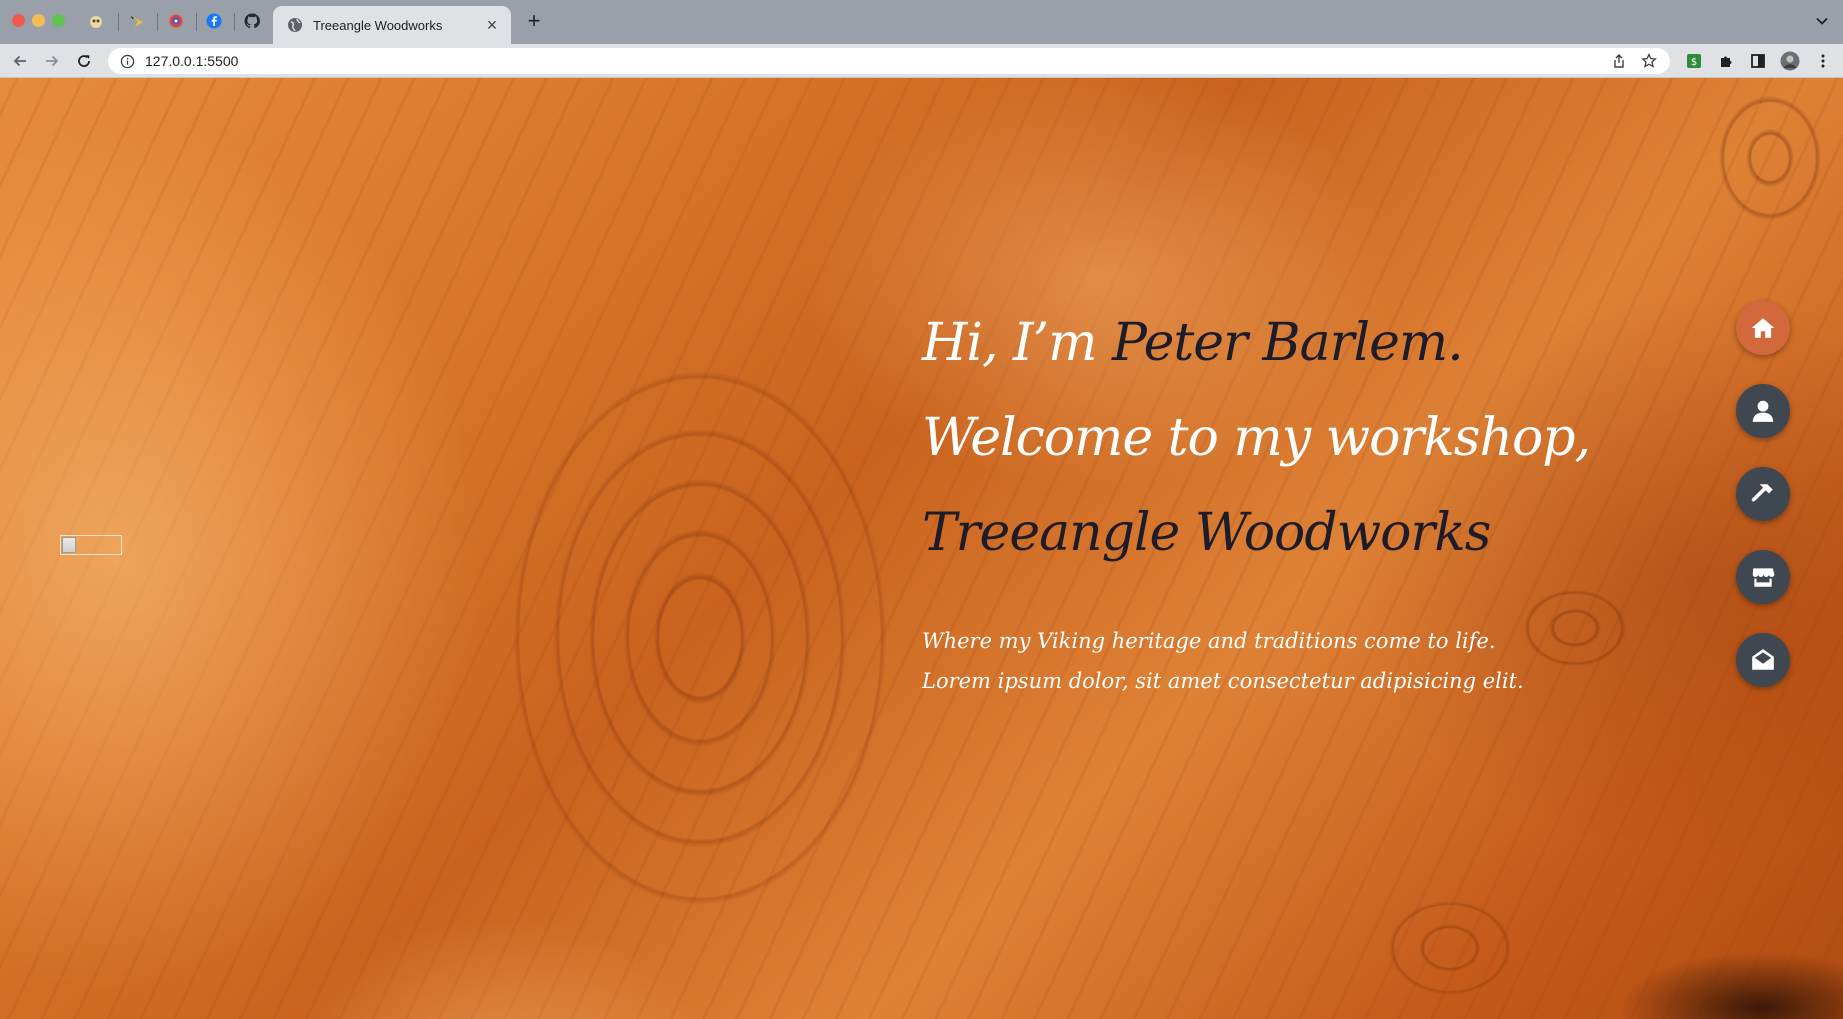  Describe the element at coordinates (96, 21) in the screenshot. I see `owl-favicon-icon` at that location.